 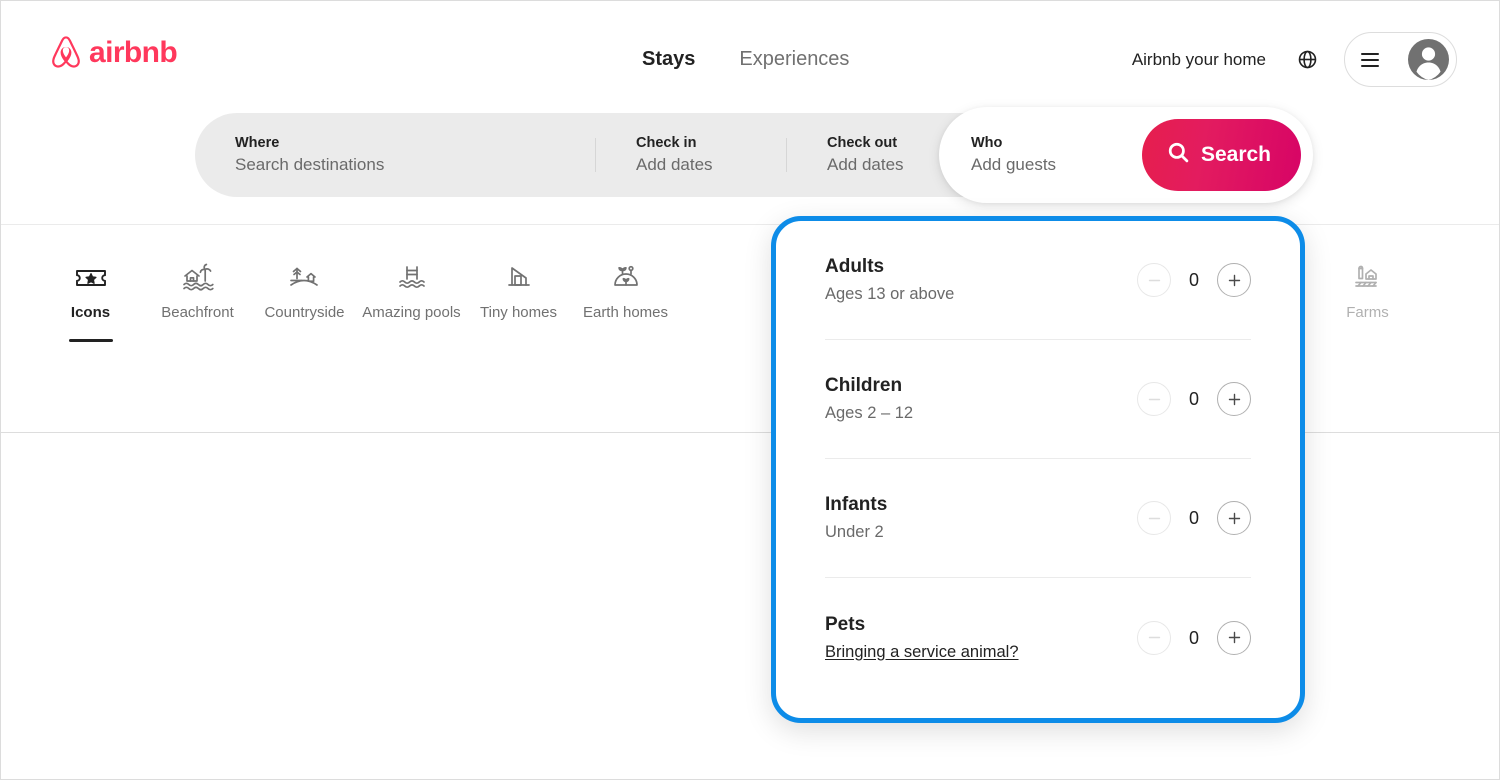 What do you see at coordinates (864, 385) in the screenshot?
I see `guest-type-title: Children` at bounding box center [864, 385].